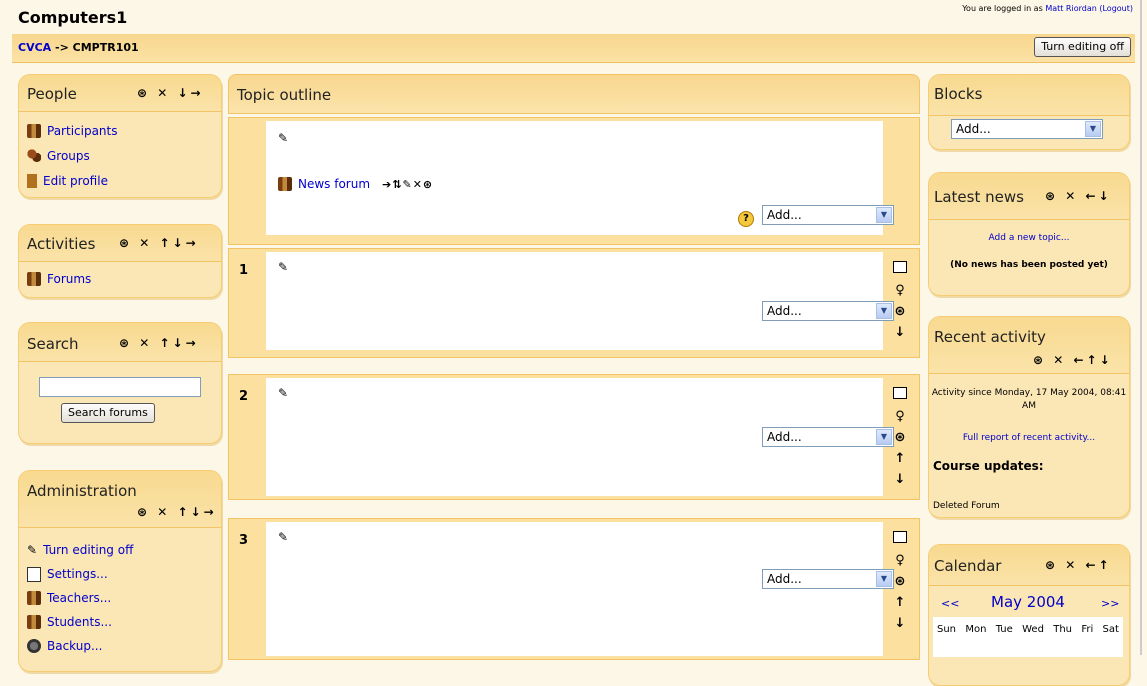  What do you see at coordinates (580, 437) in the screenshot?
I see `section-2-content: ✎ Add... ▼` at bounding box center [580, 437].